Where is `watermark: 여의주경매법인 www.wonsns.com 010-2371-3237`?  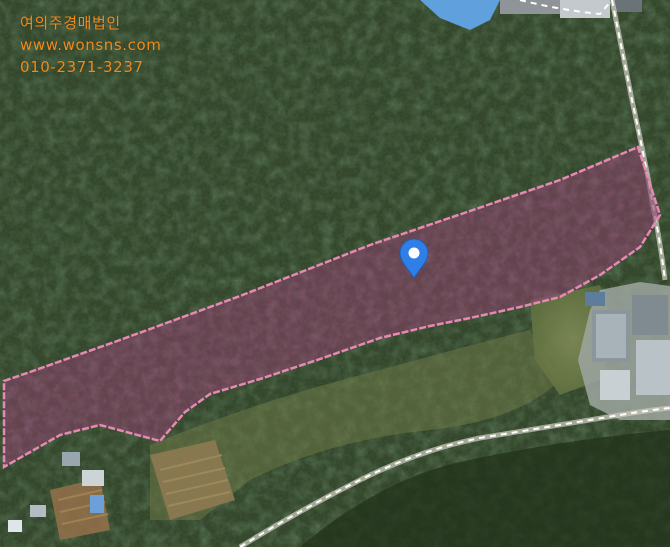
watermark: 여의주경매법인 www.wonsns.com 010-2371-3237 is located at coordinates (91, 45).